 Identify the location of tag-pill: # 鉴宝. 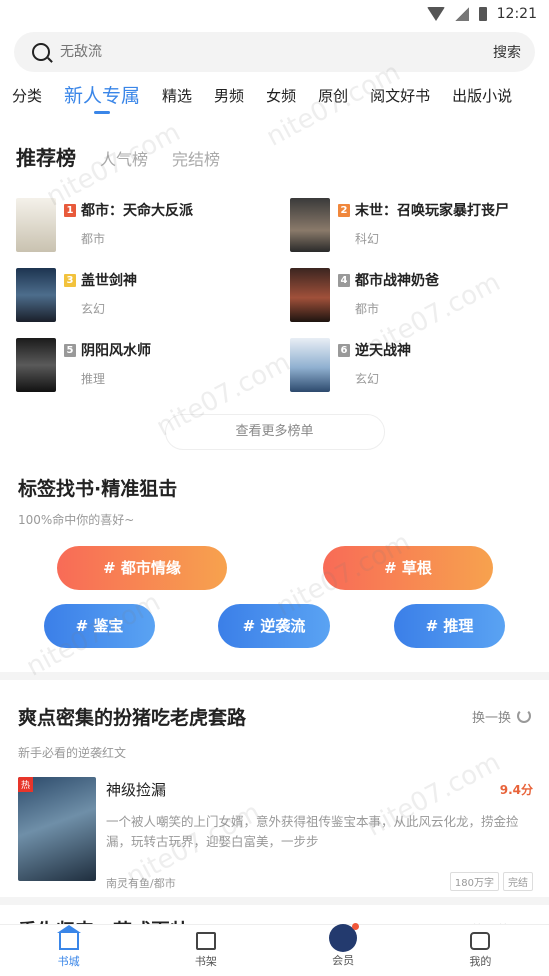
(99, 626).